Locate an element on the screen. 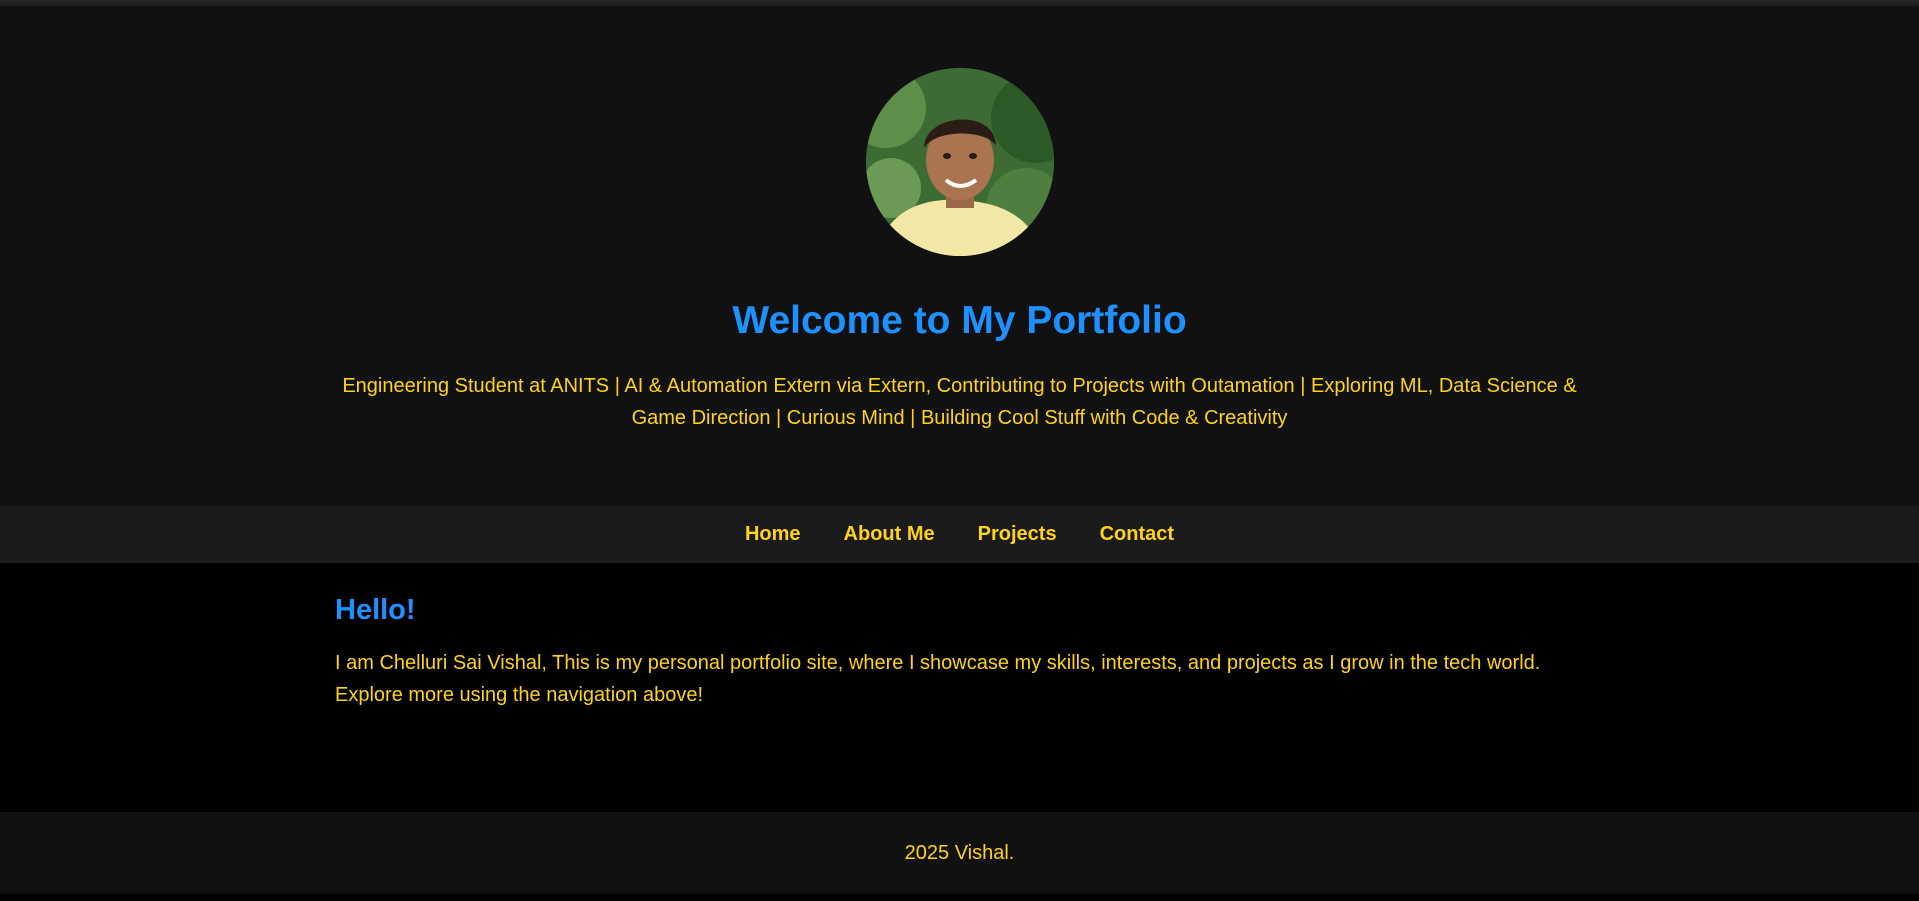 The height and width of the screenshot is (901, 1919). page-title: Welcome to My Portfolio is located at coordinates (959, 320).